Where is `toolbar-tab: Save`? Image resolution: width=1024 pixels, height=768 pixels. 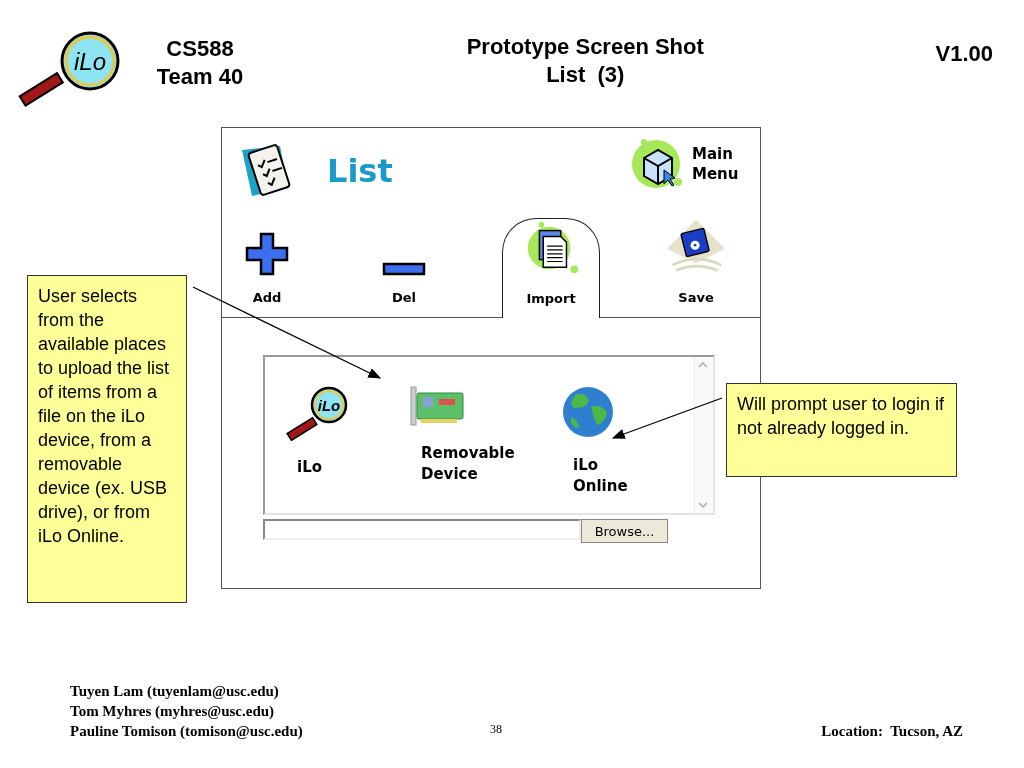 toolbar-tab: Save is located at coordinates (696, 268).